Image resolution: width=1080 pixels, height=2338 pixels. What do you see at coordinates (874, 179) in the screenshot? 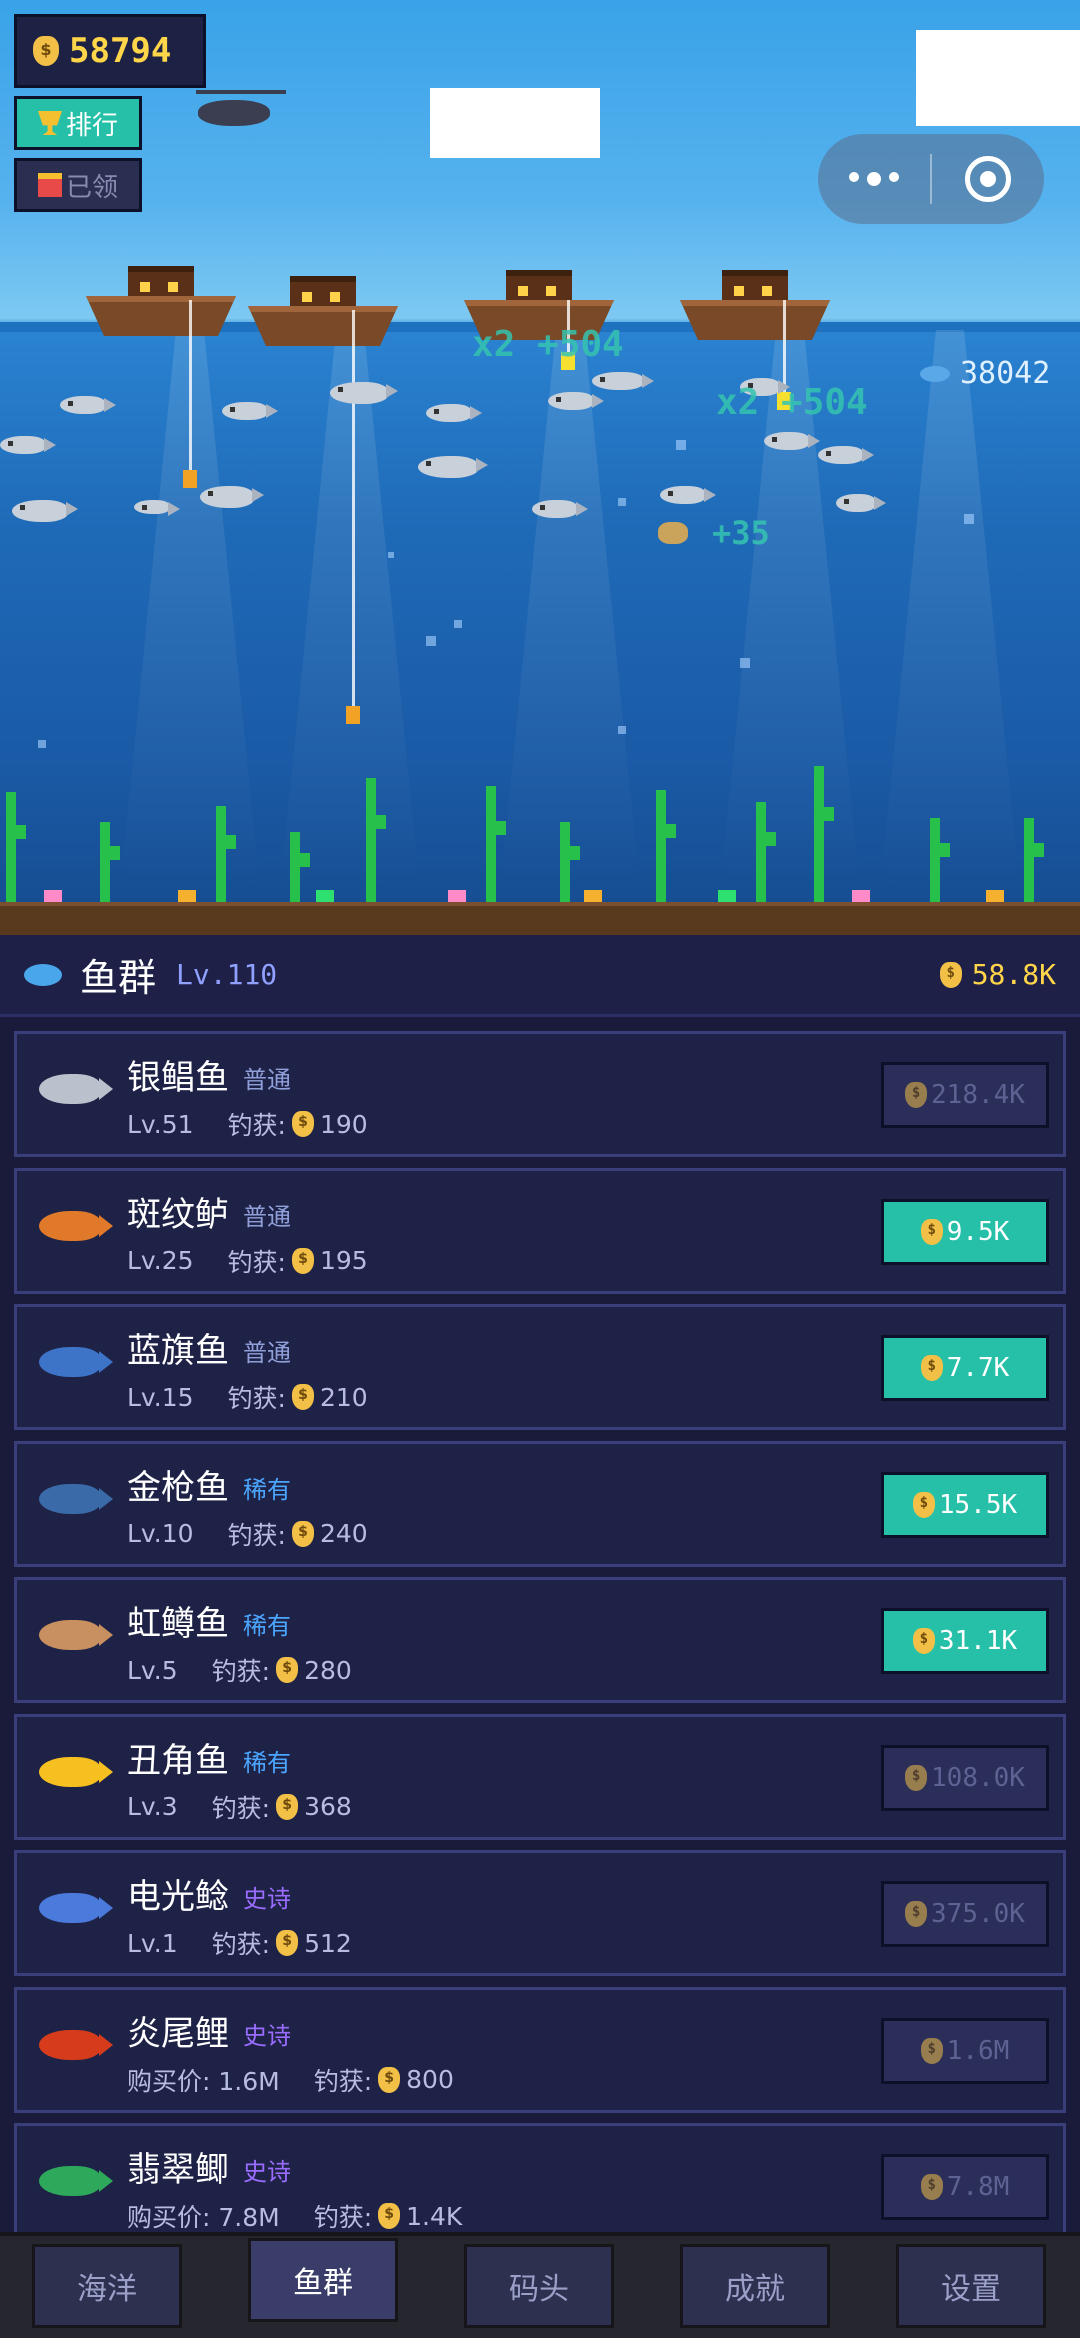
I see `more-menu-button` at bounding box center [874, 179].